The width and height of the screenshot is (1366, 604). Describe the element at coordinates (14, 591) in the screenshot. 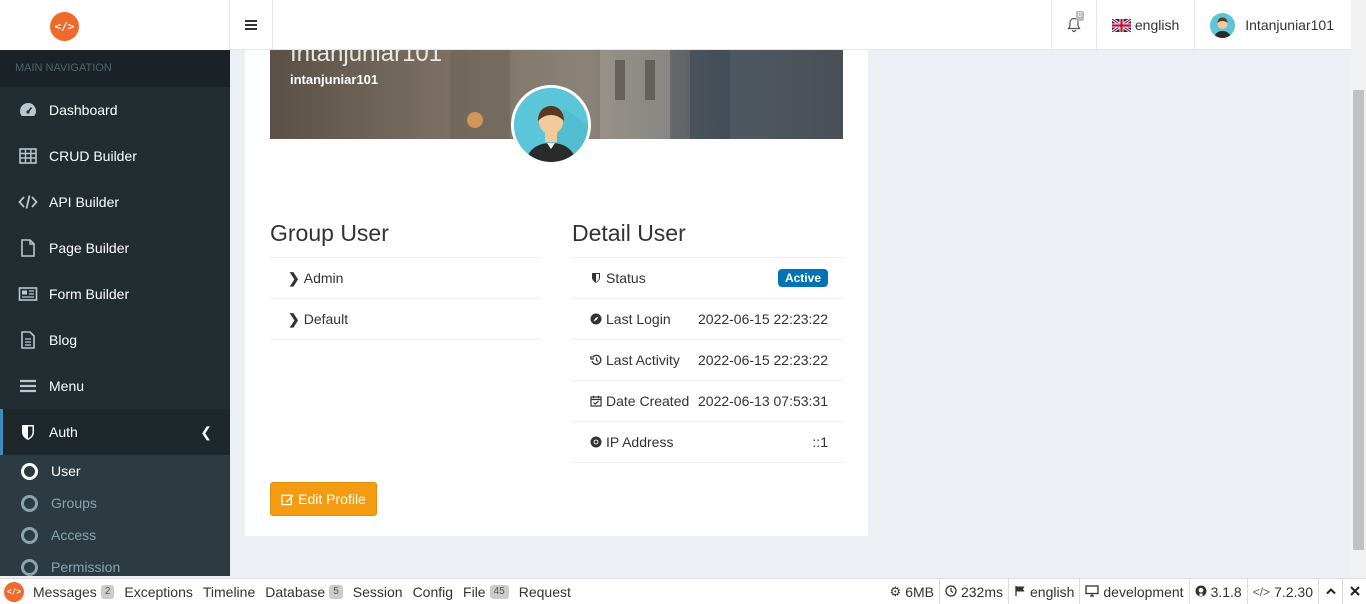

I see `debugbar-logo: </>` at that location.